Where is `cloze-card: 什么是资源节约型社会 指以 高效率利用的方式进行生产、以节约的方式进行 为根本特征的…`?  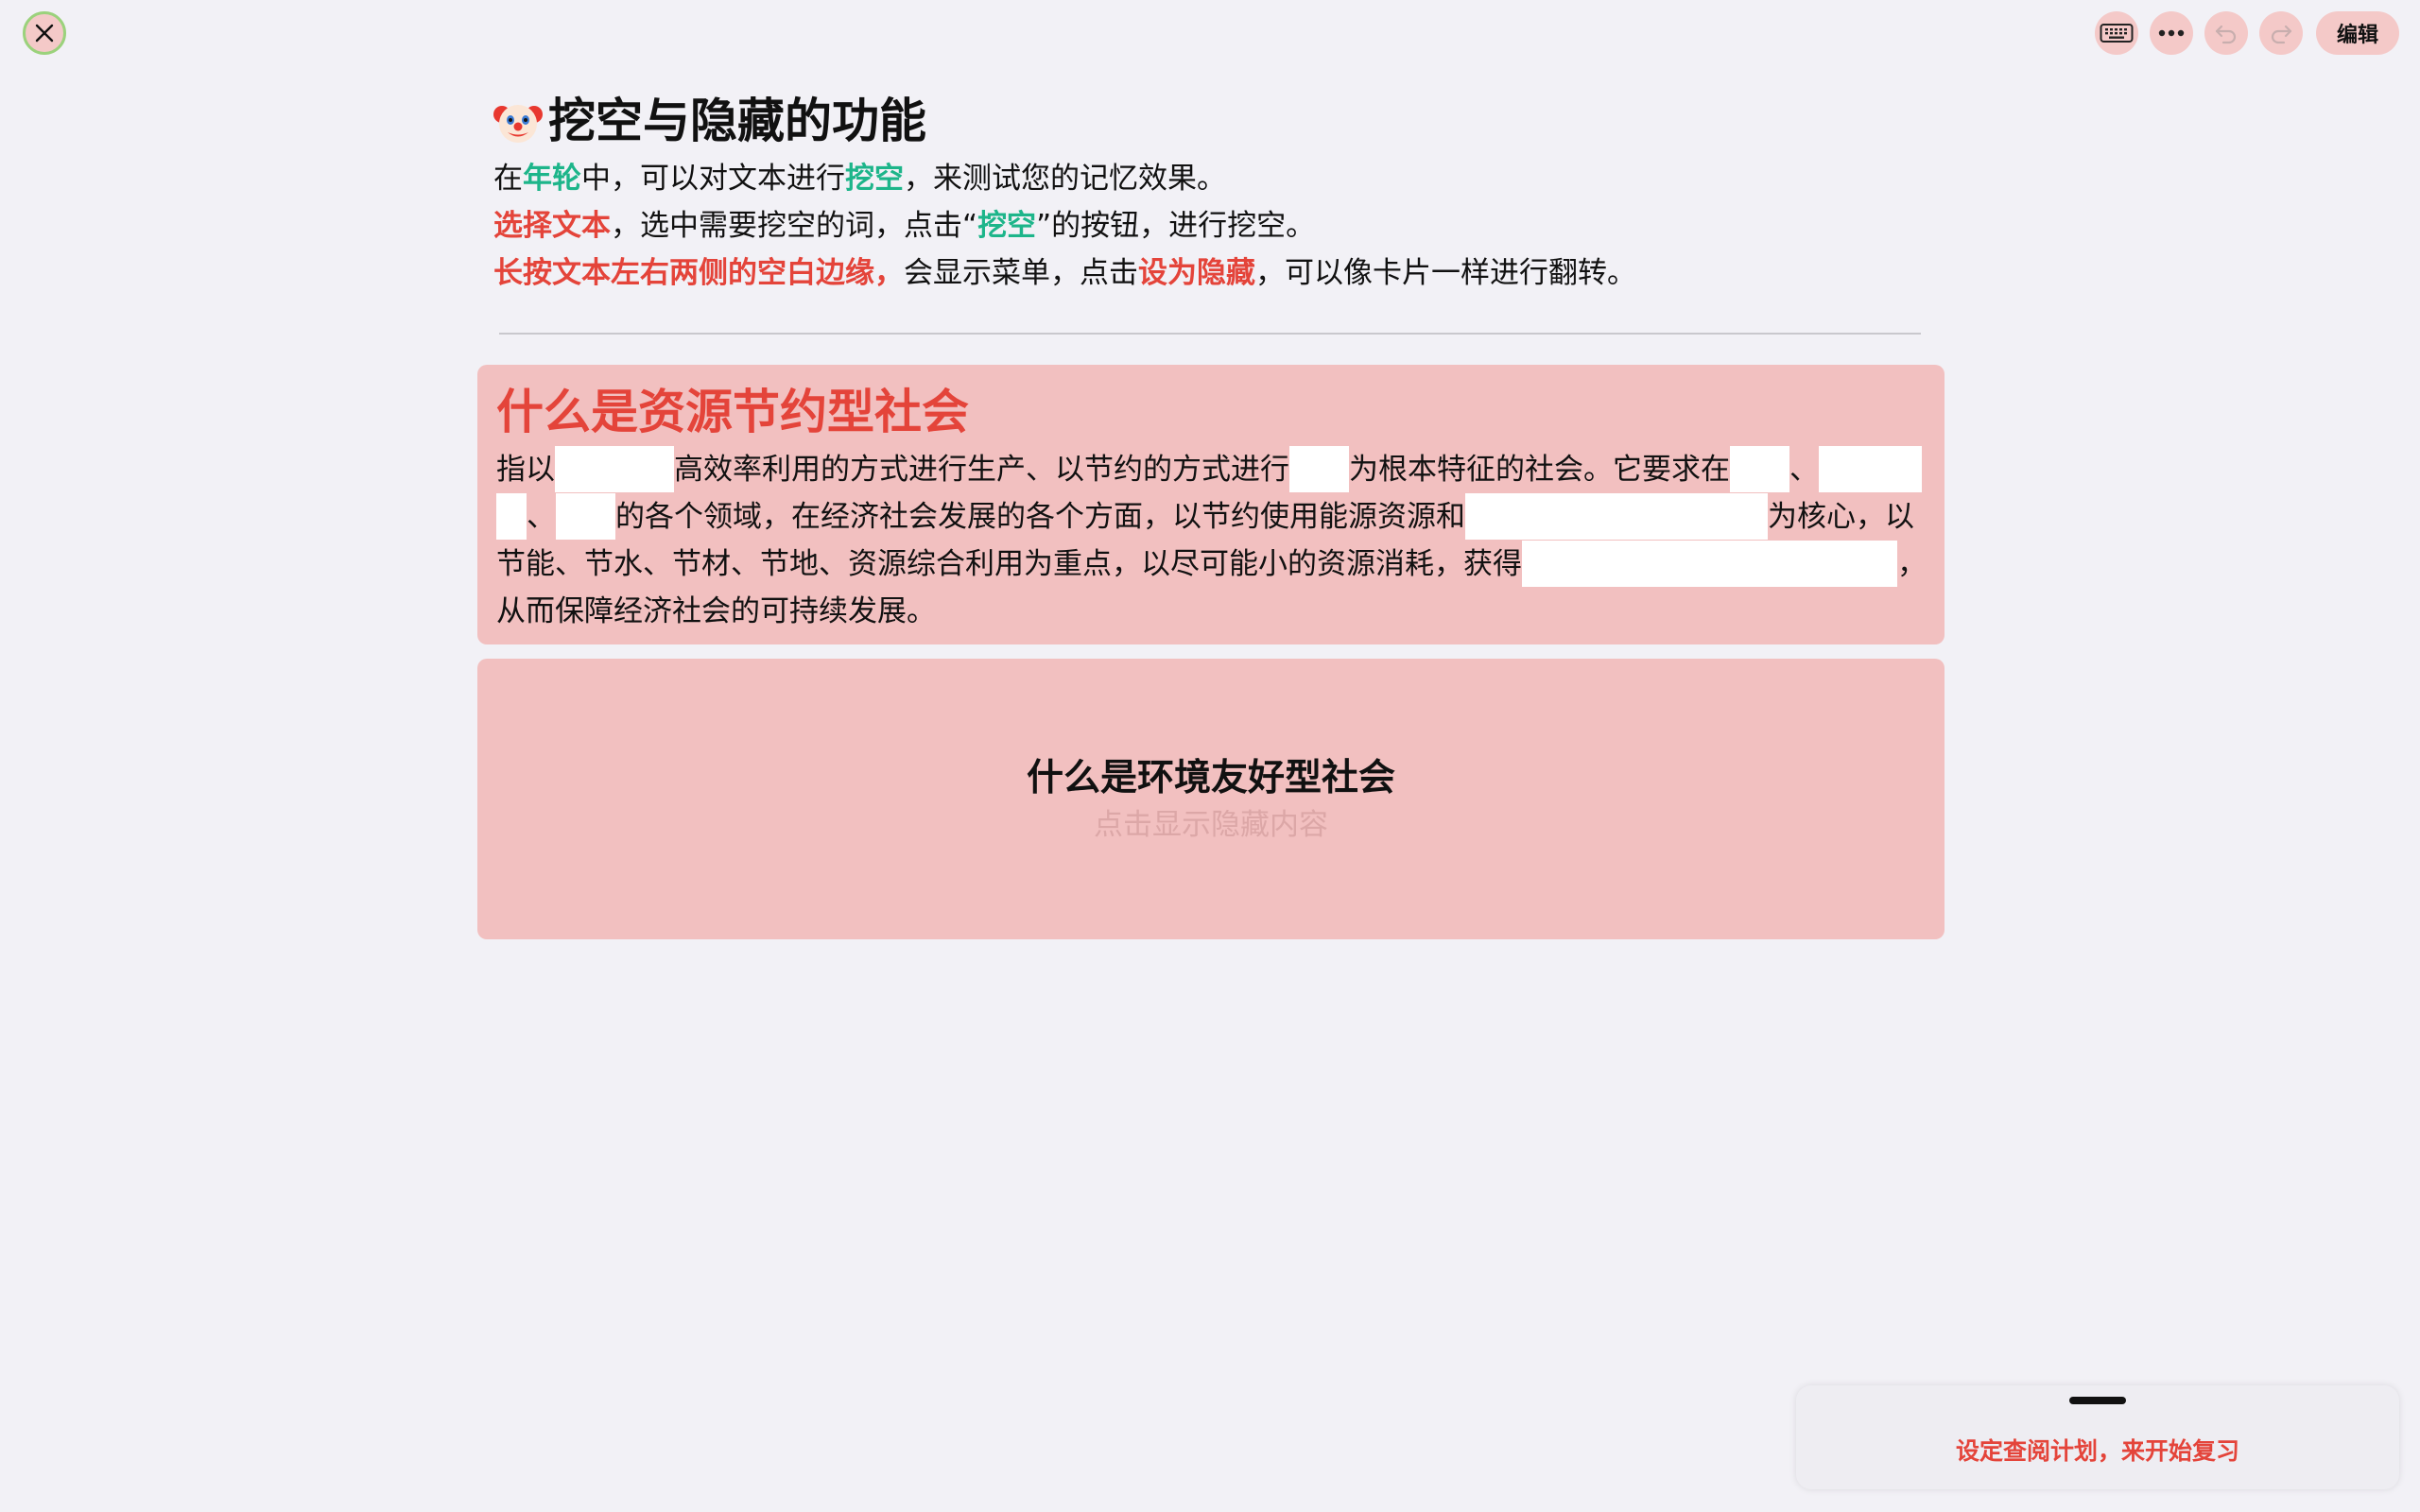
cloze-card: 什么是资源节约型社会 指以 高效率利用的方式进行生产、以节约的方式进行 为根本特征的… is located at coordinates (1211, 504).